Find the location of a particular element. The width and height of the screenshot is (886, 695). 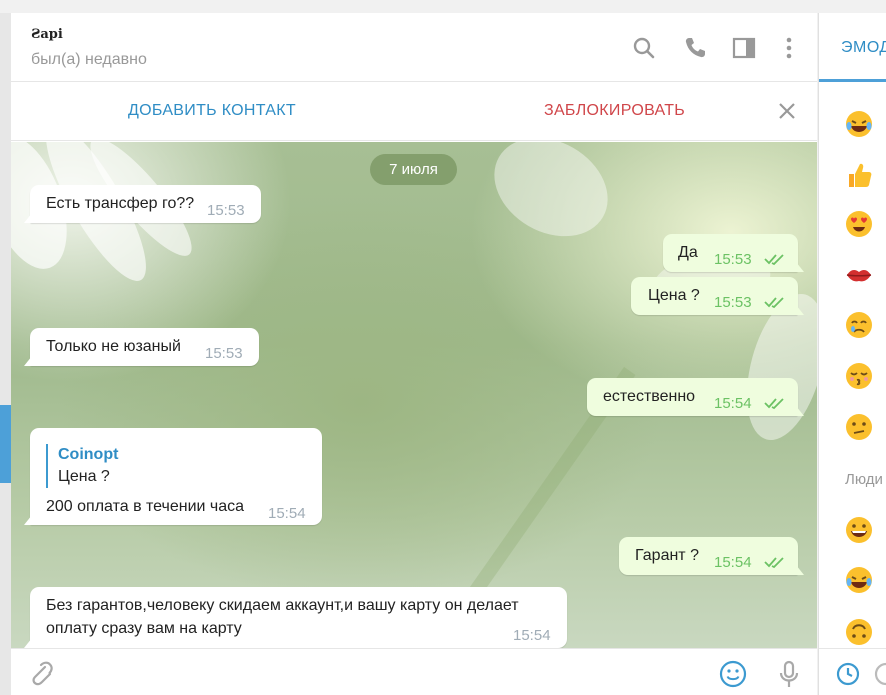

heart-eyes-icon is located at coordinates (859, 224).